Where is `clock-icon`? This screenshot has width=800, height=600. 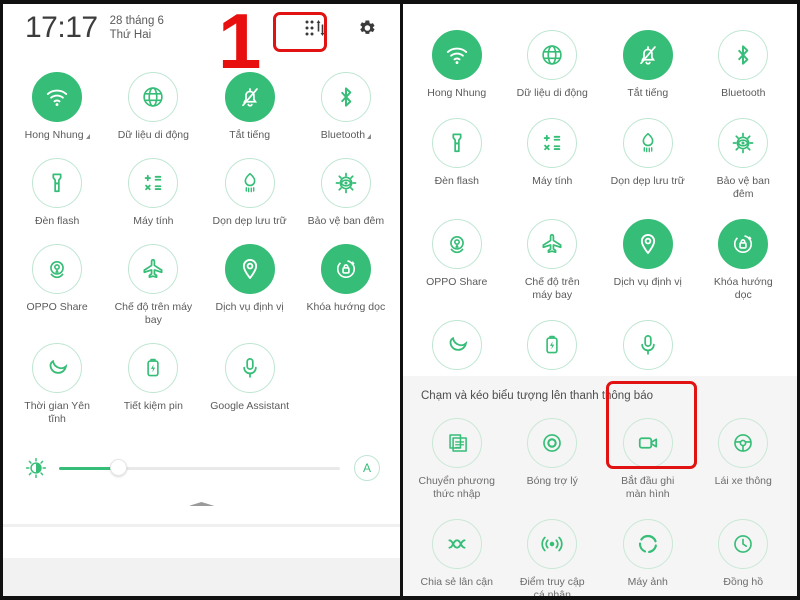
clock-icon is located at coordinates (743, 544).